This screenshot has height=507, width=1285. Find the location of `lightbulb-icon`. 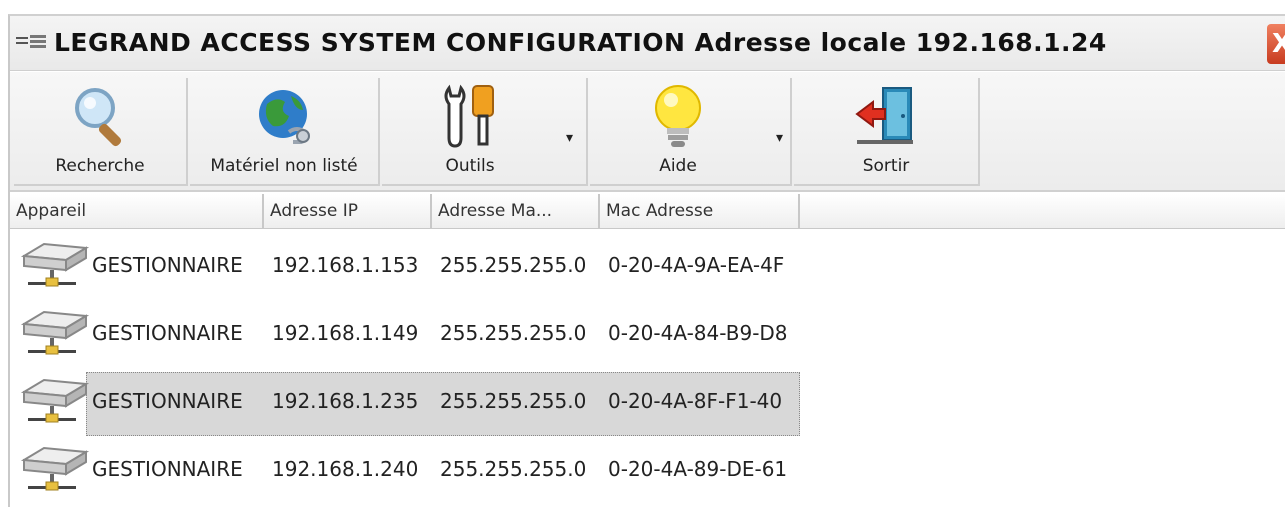

lightbulb-icon is located at coordinates (678, 116).